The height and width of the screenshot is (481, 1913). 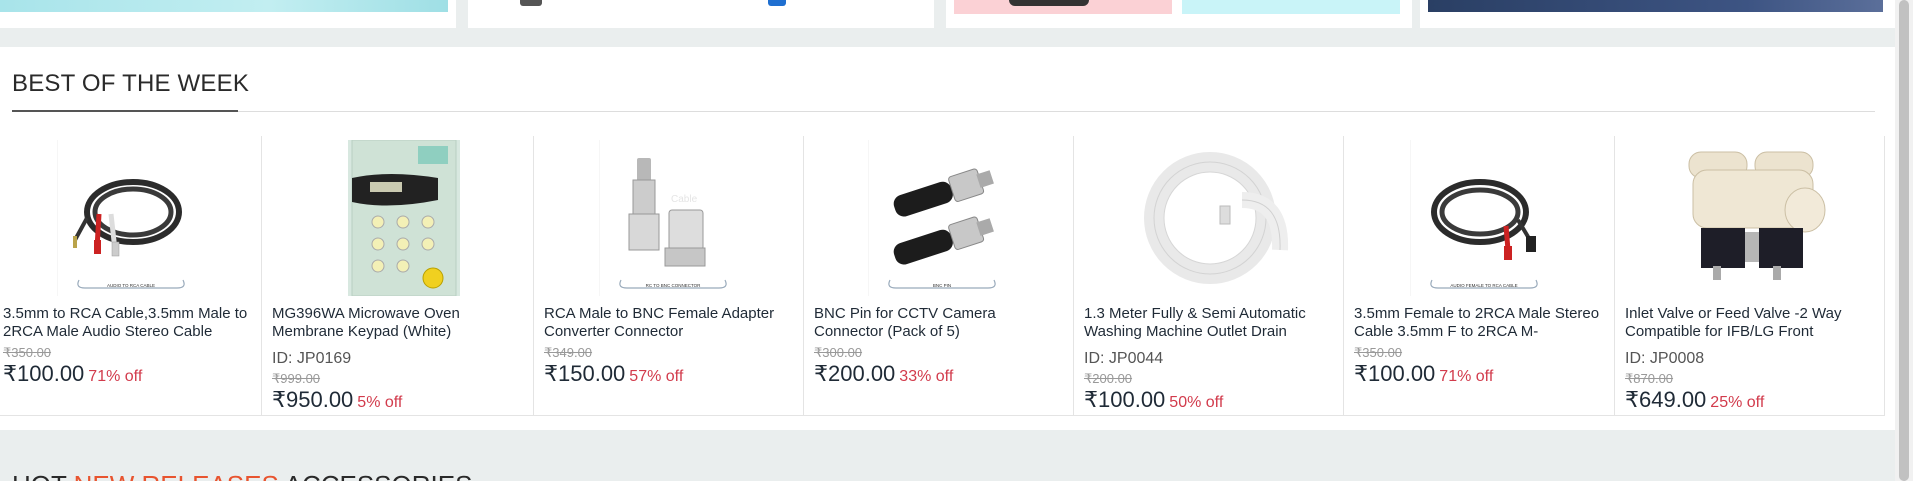 I want to click on product-id: ID: JP0169, so click(x=312, y=358).